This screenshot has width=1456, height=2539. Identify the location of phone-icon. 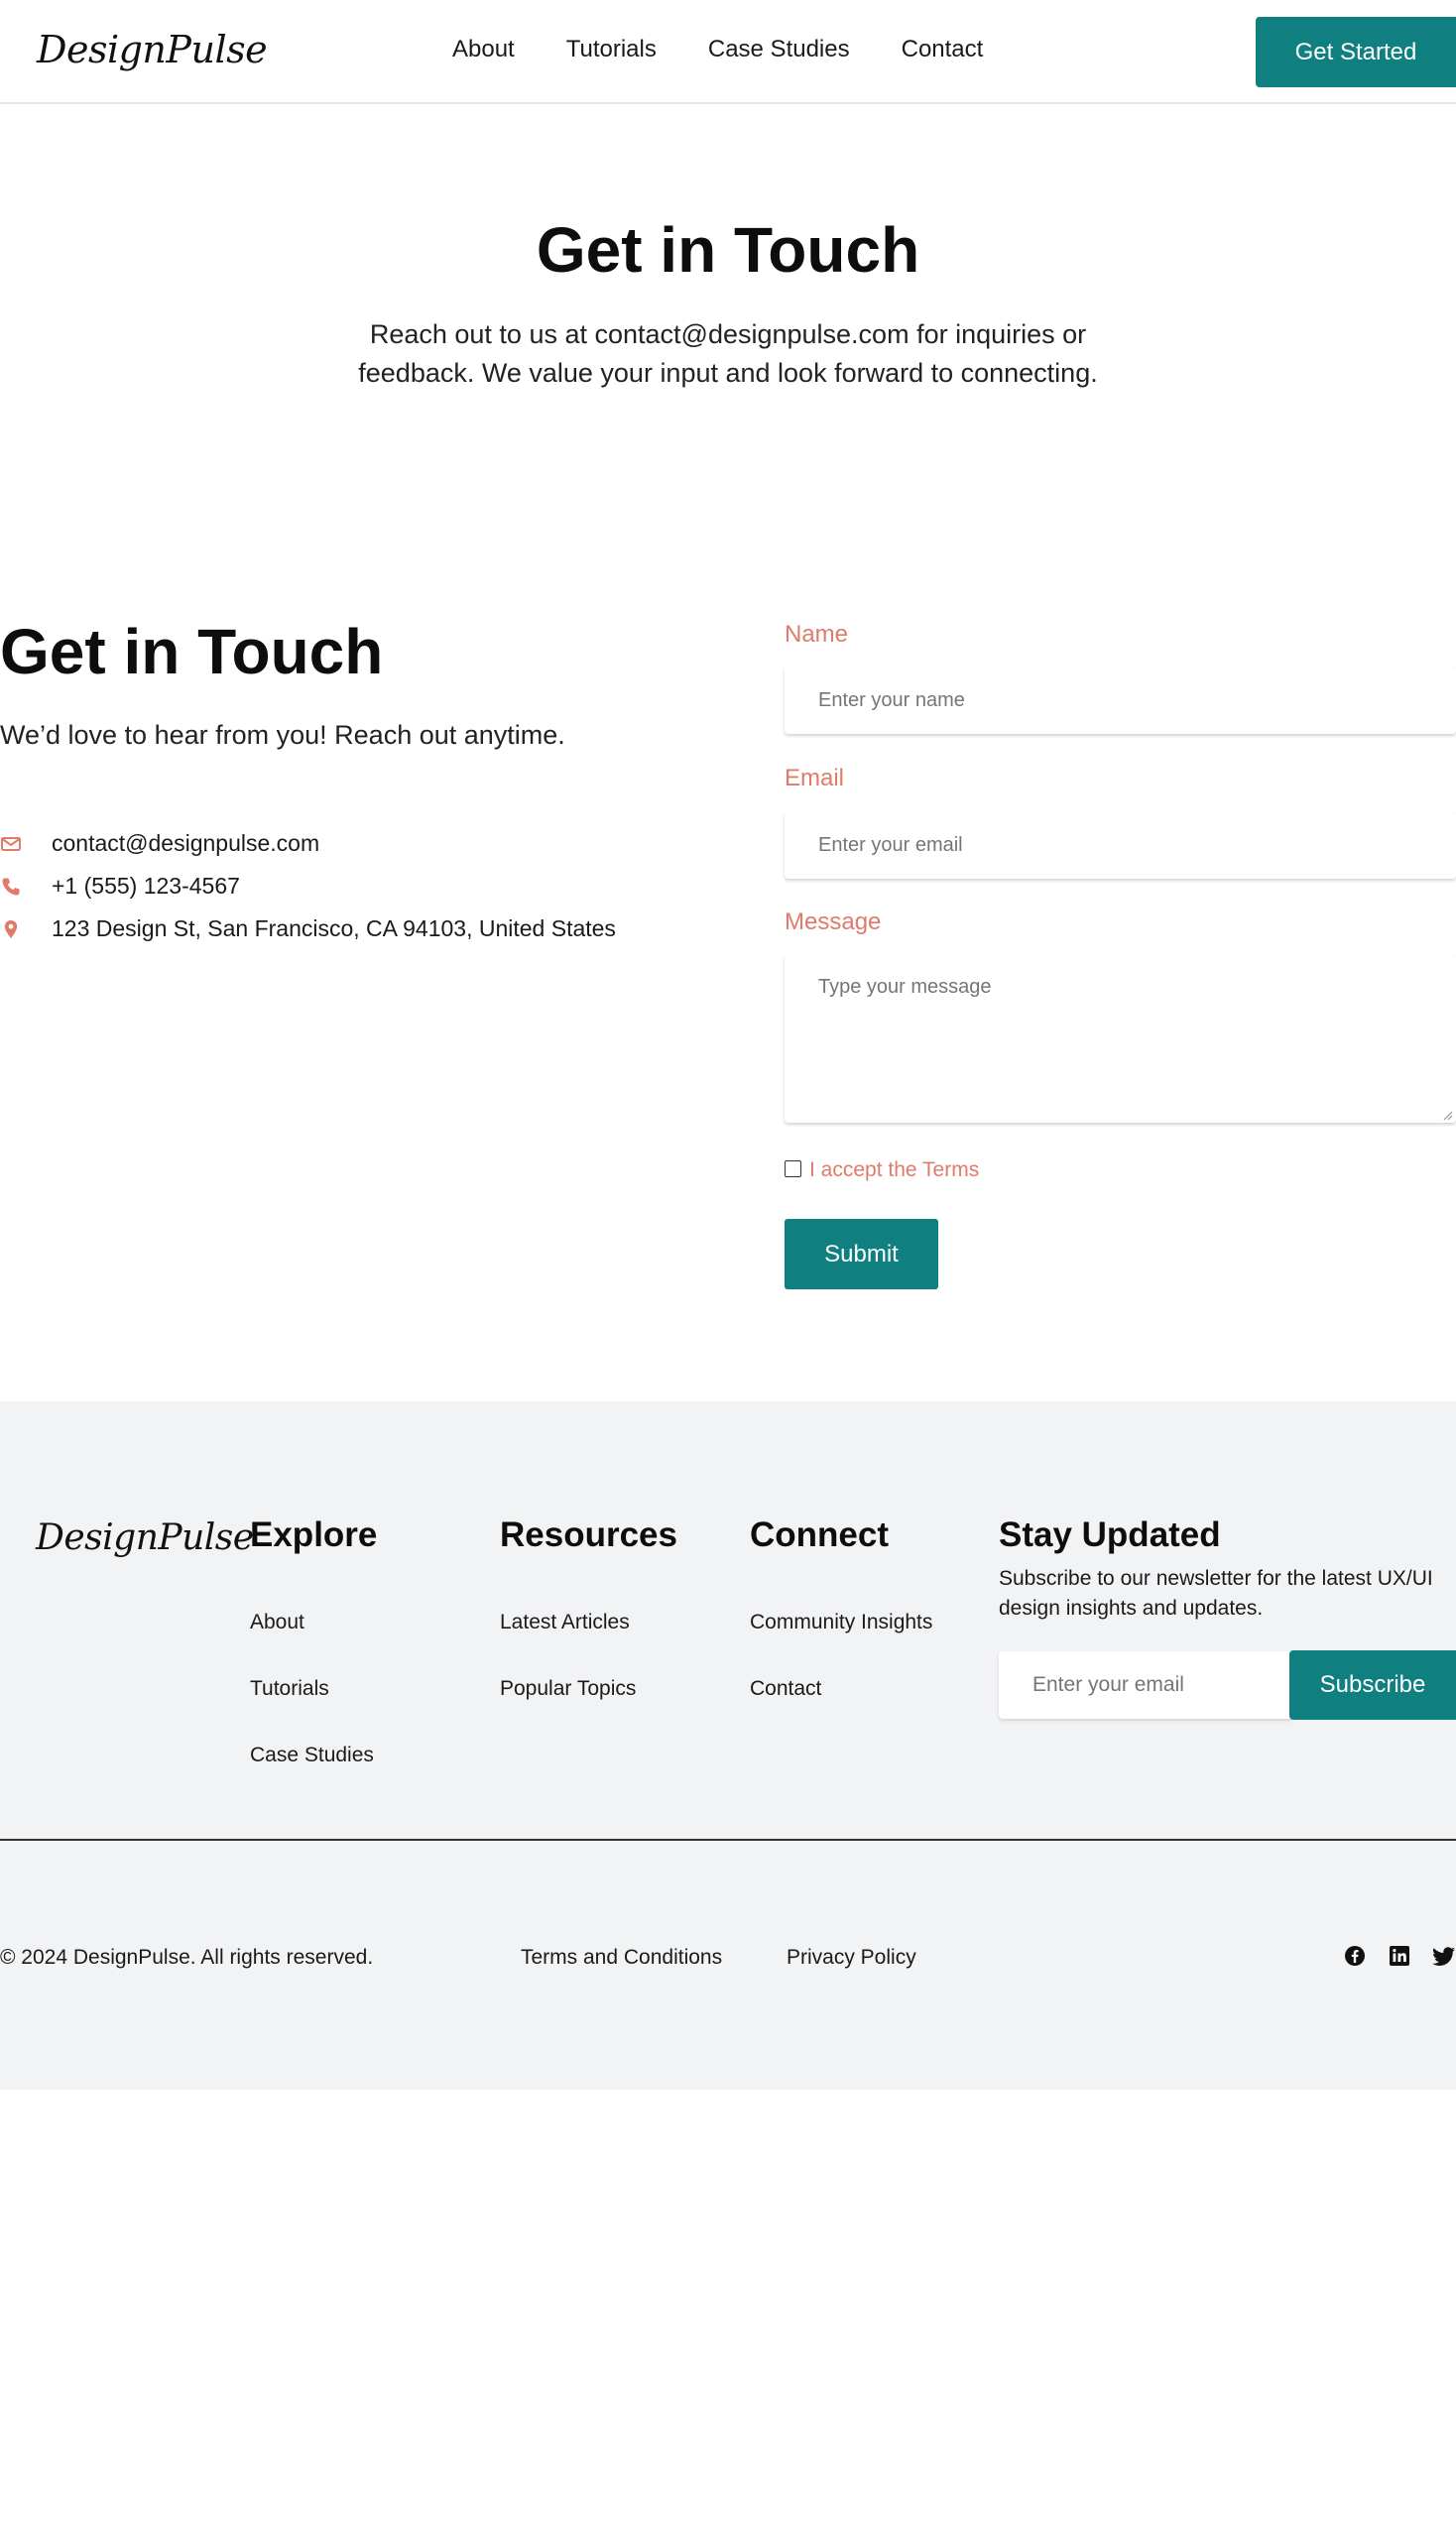
(11, 887).